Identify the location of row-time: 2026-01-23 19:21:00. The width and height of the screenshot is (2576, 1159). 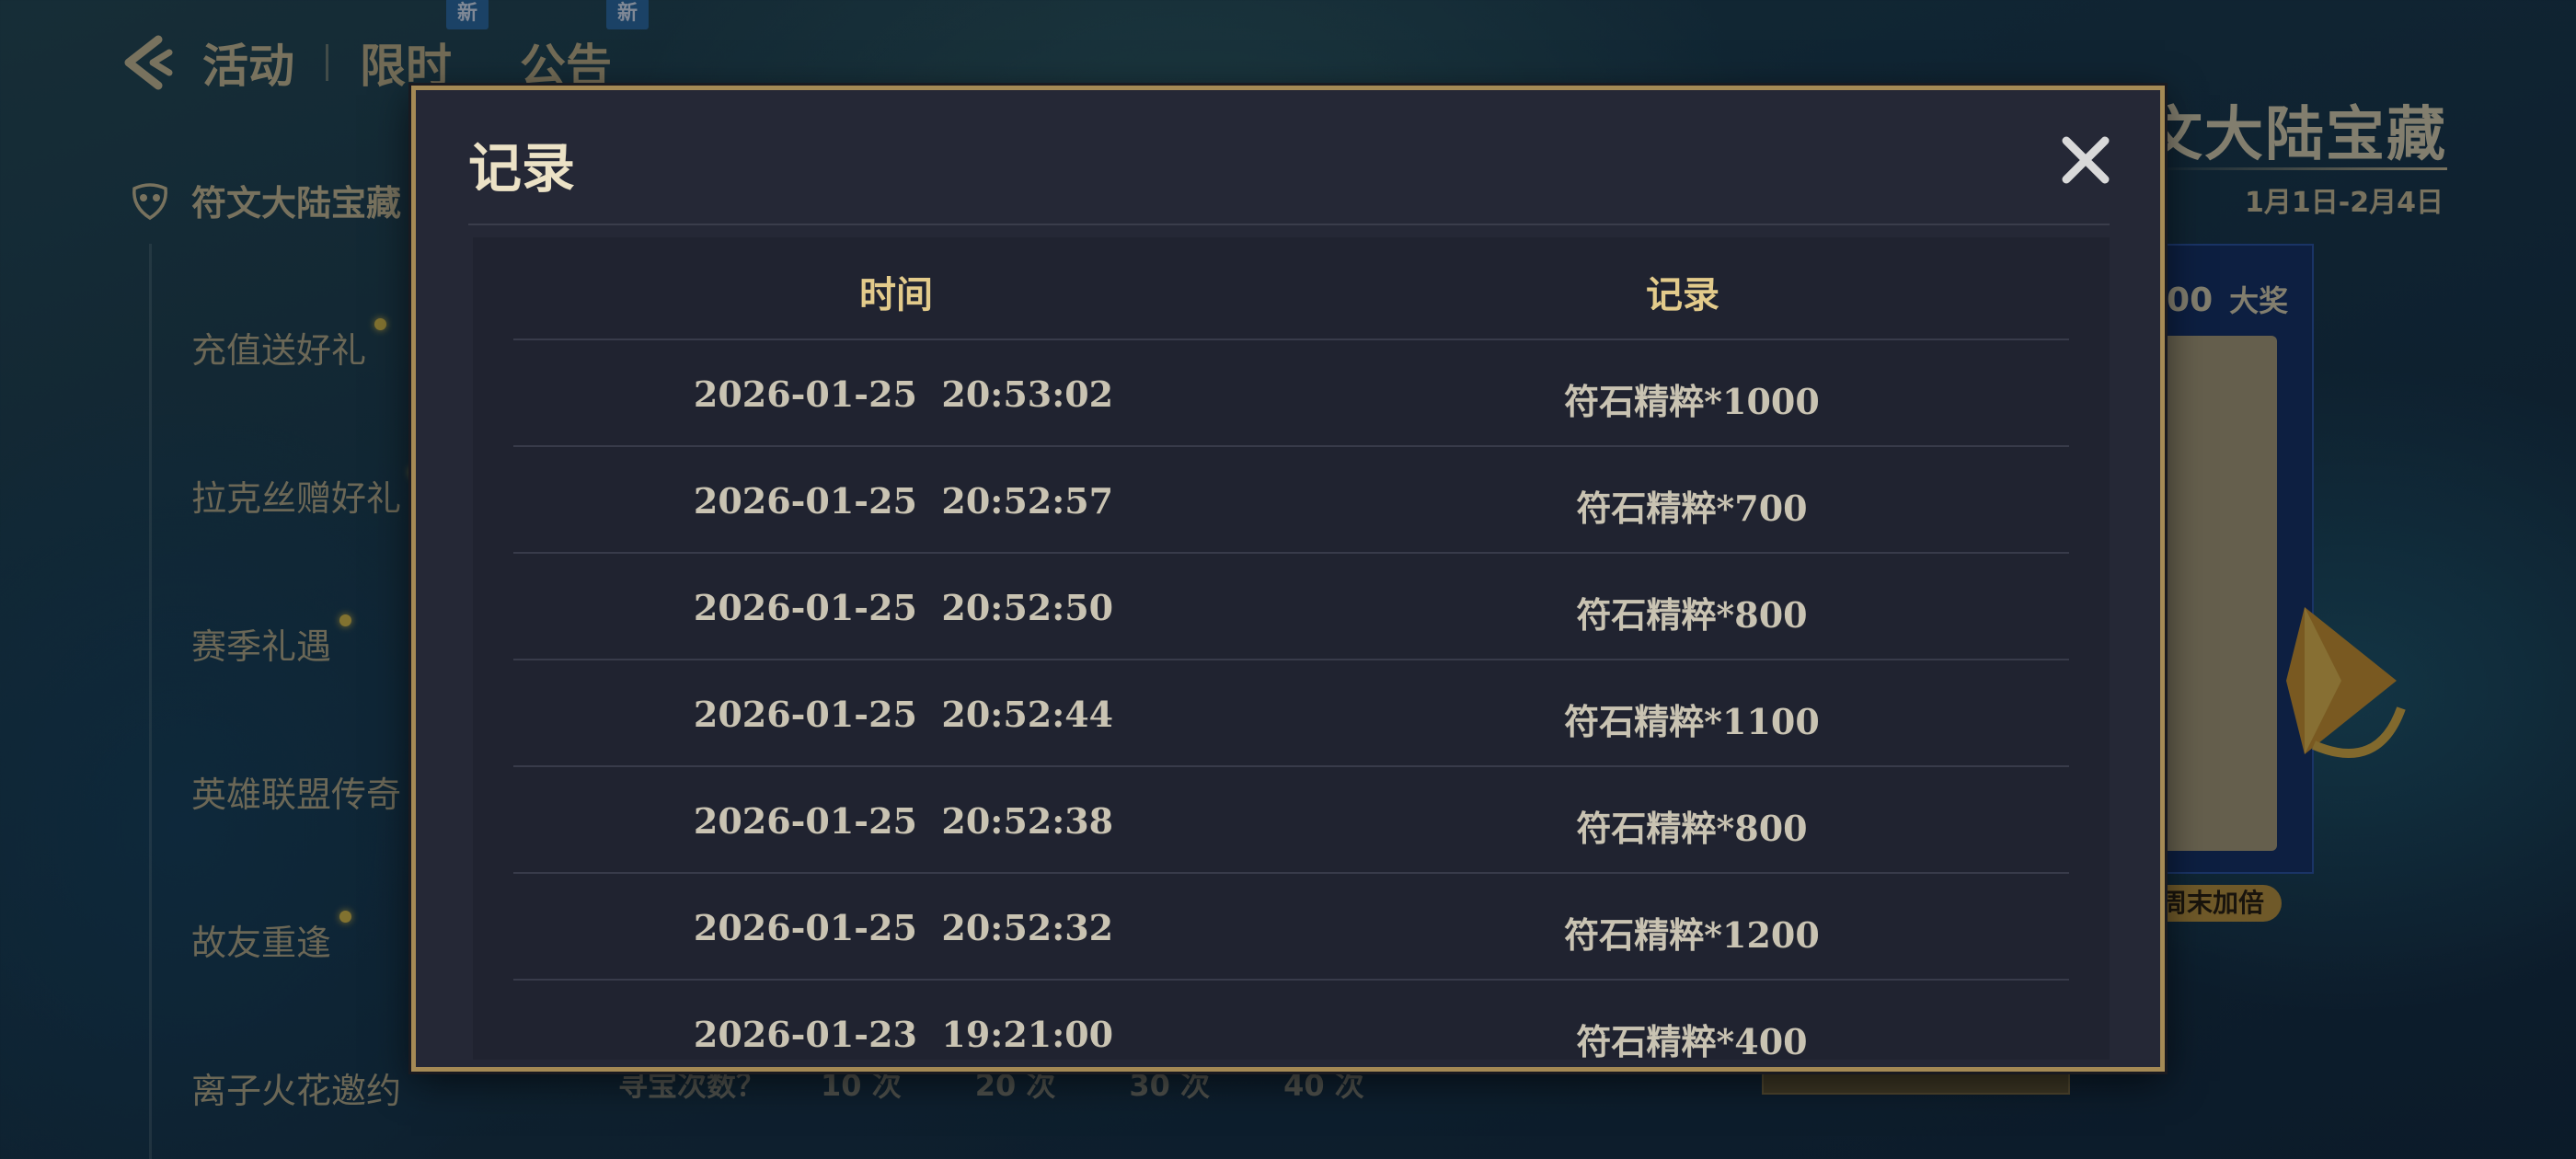
(903, 1034).